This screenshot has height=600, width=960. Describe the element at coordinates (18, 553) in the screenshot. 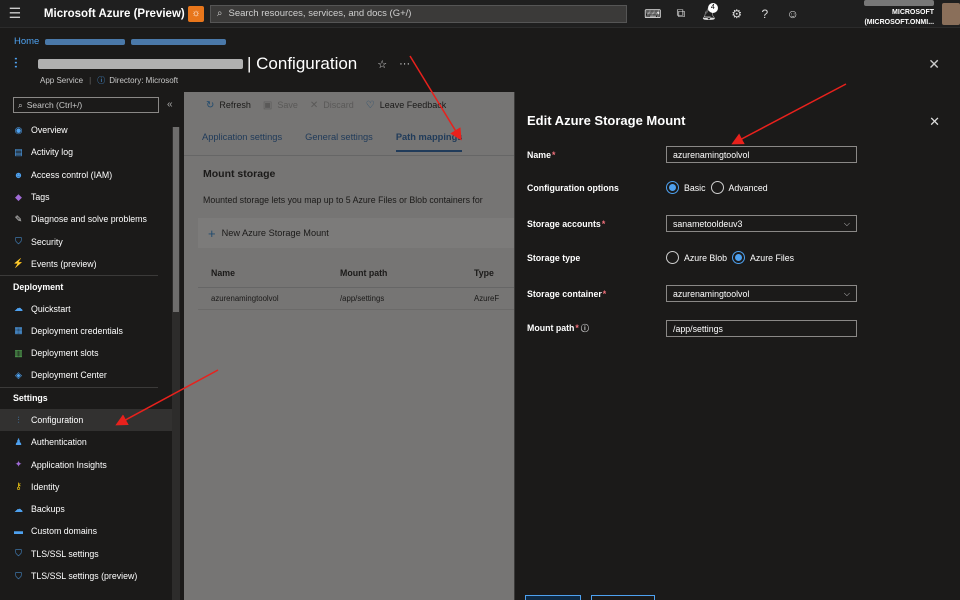

I see `shield-icon: ⛉` at that location.